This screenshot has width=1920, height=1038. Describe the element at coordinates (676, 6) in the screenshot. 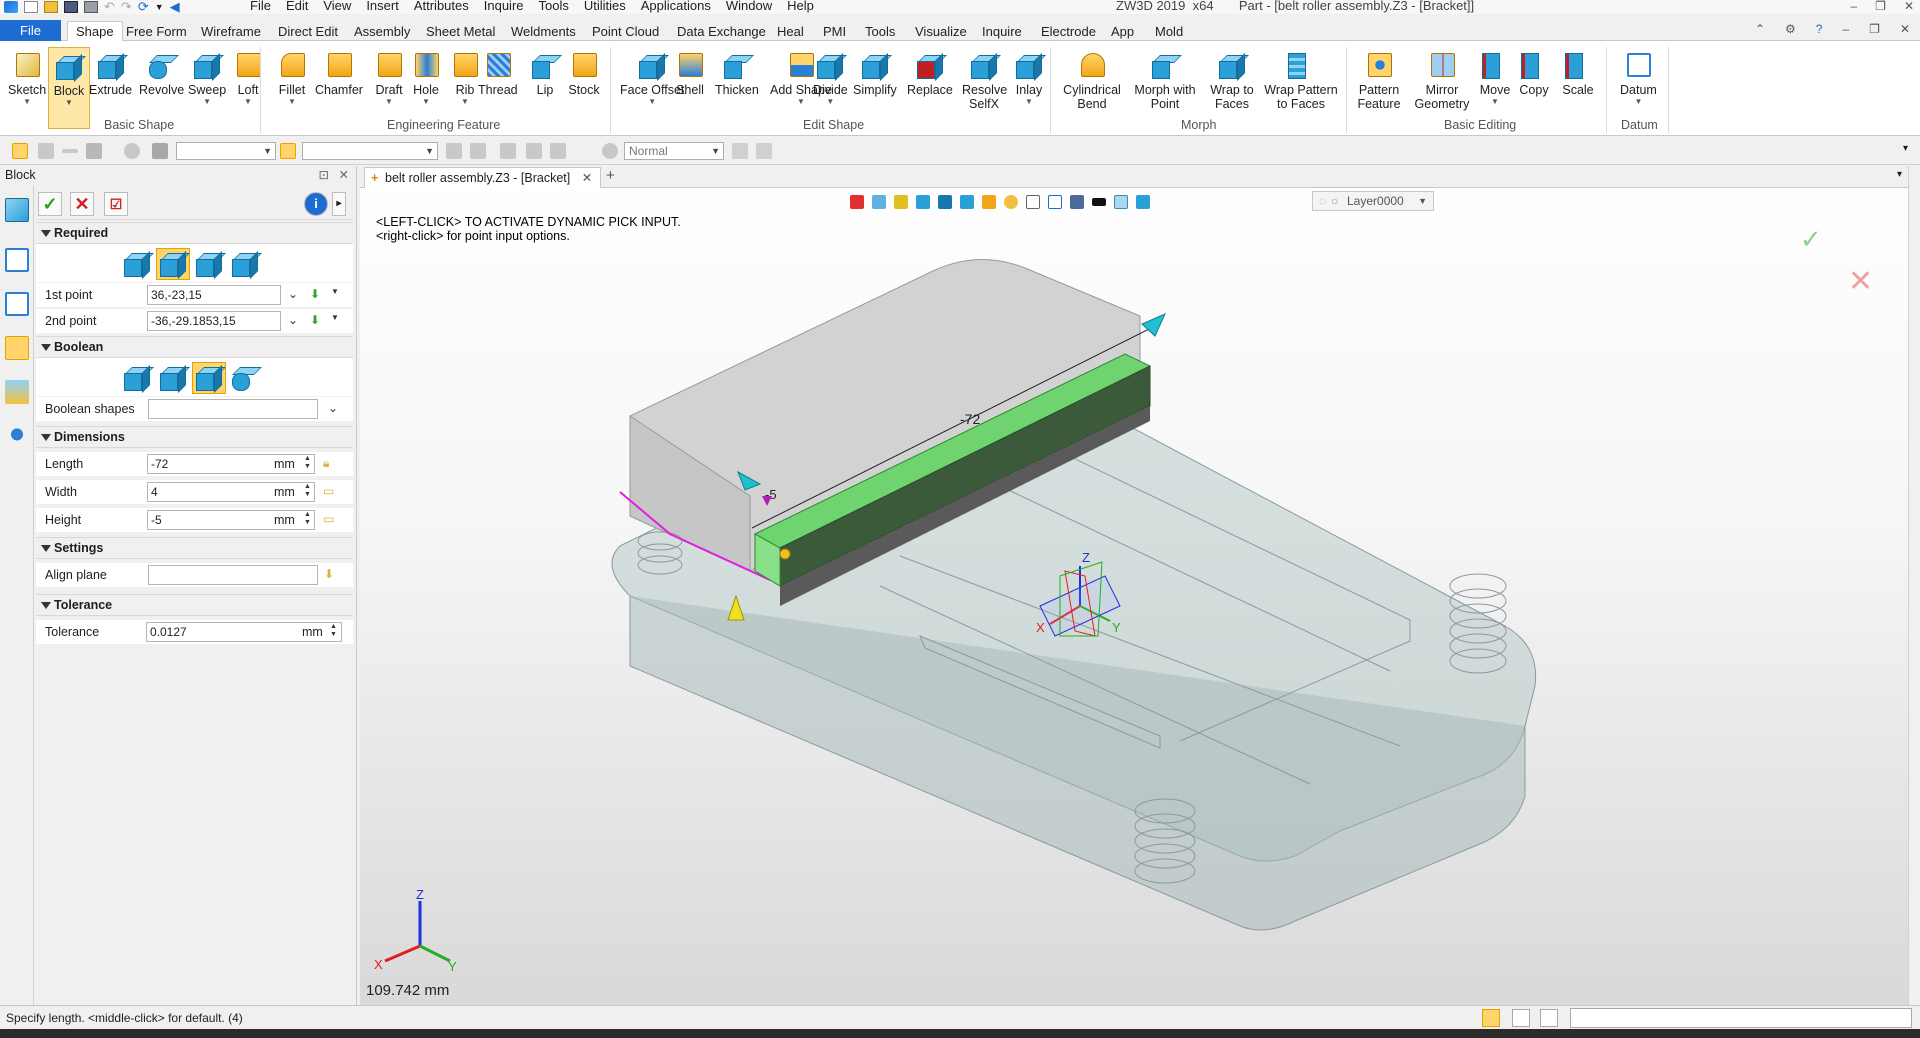

I see `menu-applications: Applications` at that location.